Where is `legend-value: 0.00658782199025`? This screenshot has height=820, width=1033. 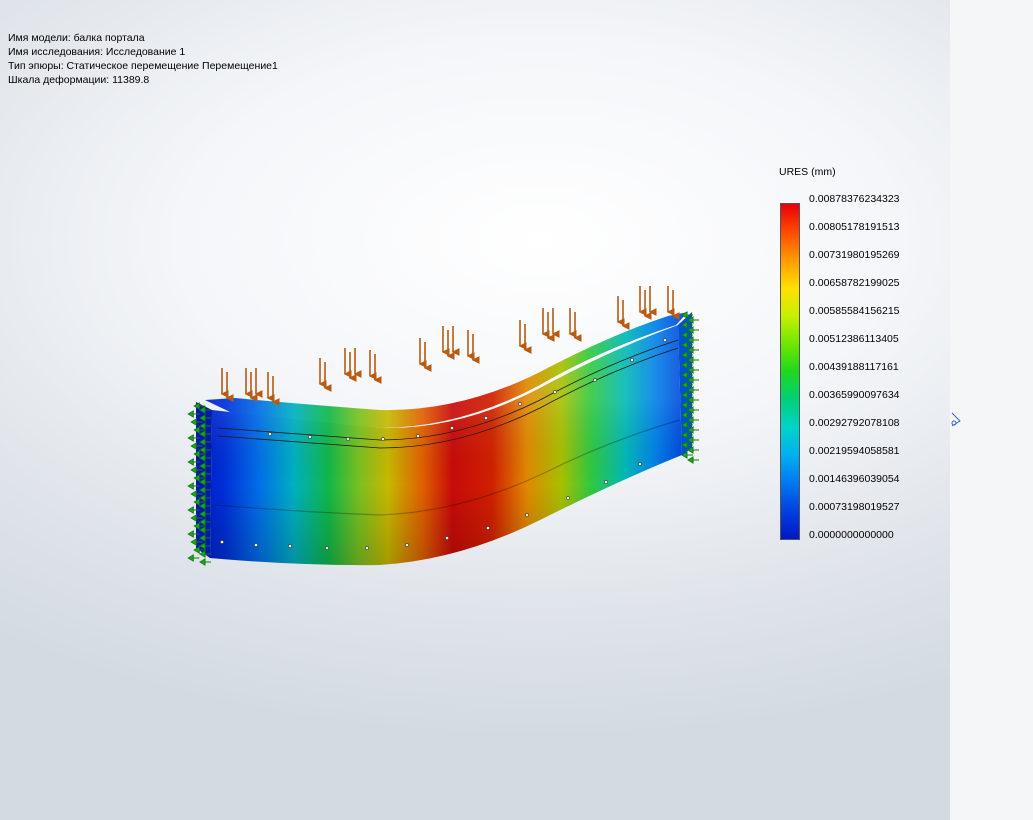 legend-value: 0.00658782199025 is located at coordinates (854, 283).